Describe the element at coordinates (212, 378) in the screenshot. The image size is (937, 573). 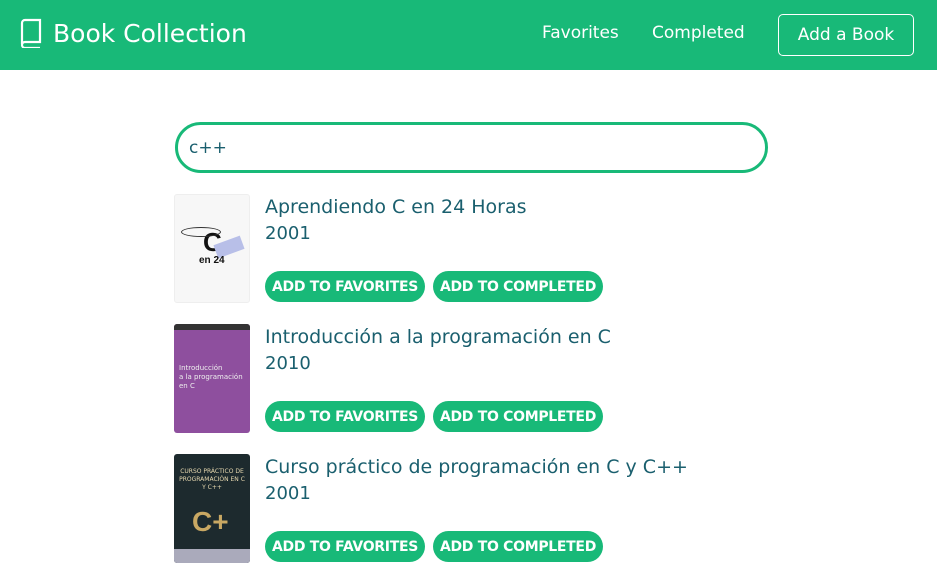
I see `book-cover: Introducción a la programación en C` at that location.